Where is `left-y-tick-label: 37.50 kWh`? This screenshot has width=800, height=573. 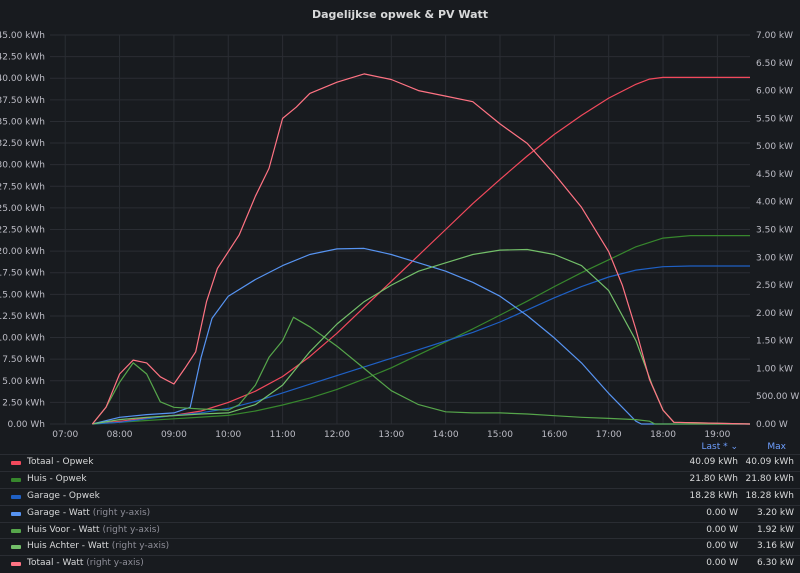 left-y-tick-label: 37.50 kWh is located at coordinates (22, 101).